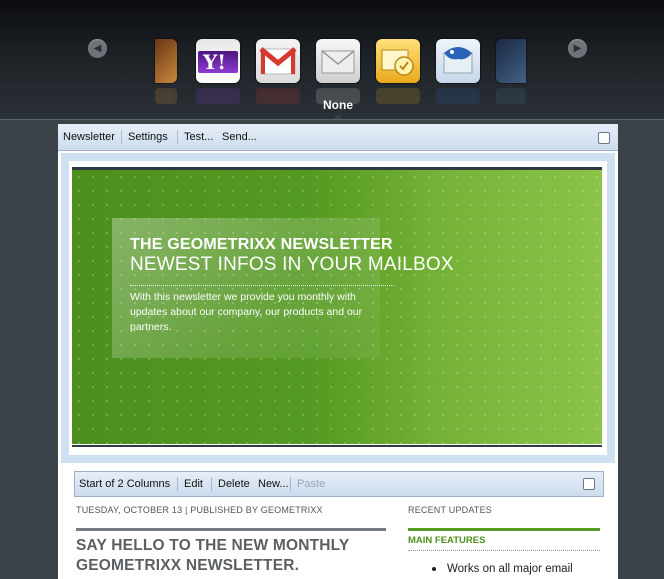 Image resolution: width=664 pixels, height=579 pixels. What do you see at coordinates (292, 264) in the screenshot?
I see `banner-subtitle: NEWEST INFOS IN YOUR MAILBOX` at bounding box center [292, 264].